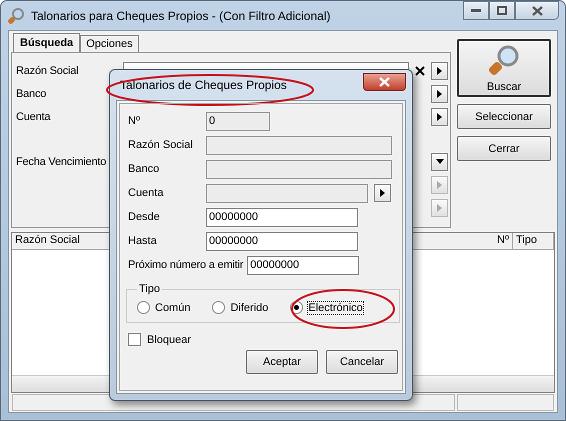 The width and height of the screenshot is (566, 421). I want to click on dialog-title: Talonarios de Cheques Propios, so click(204, 85).